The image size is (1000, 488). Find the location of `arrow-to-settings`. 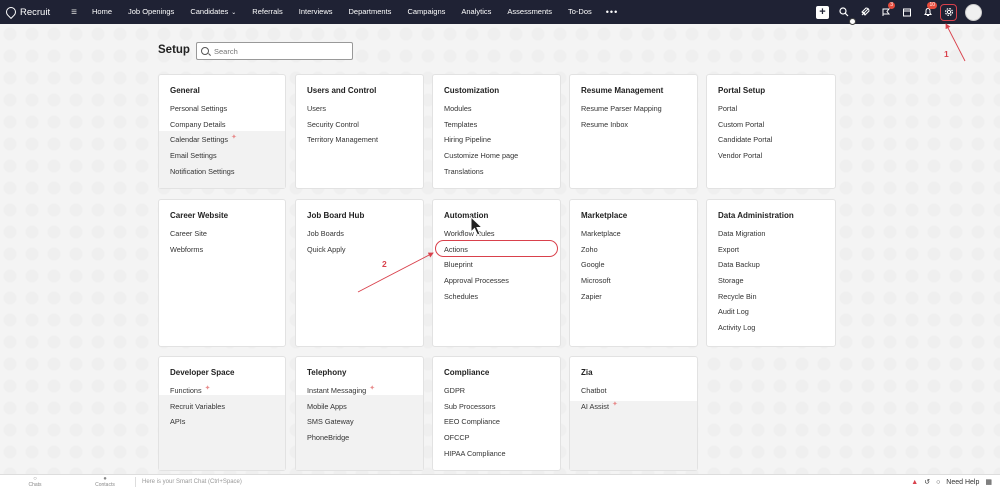

arrow-to-settings is located at coordinates (955, 42).